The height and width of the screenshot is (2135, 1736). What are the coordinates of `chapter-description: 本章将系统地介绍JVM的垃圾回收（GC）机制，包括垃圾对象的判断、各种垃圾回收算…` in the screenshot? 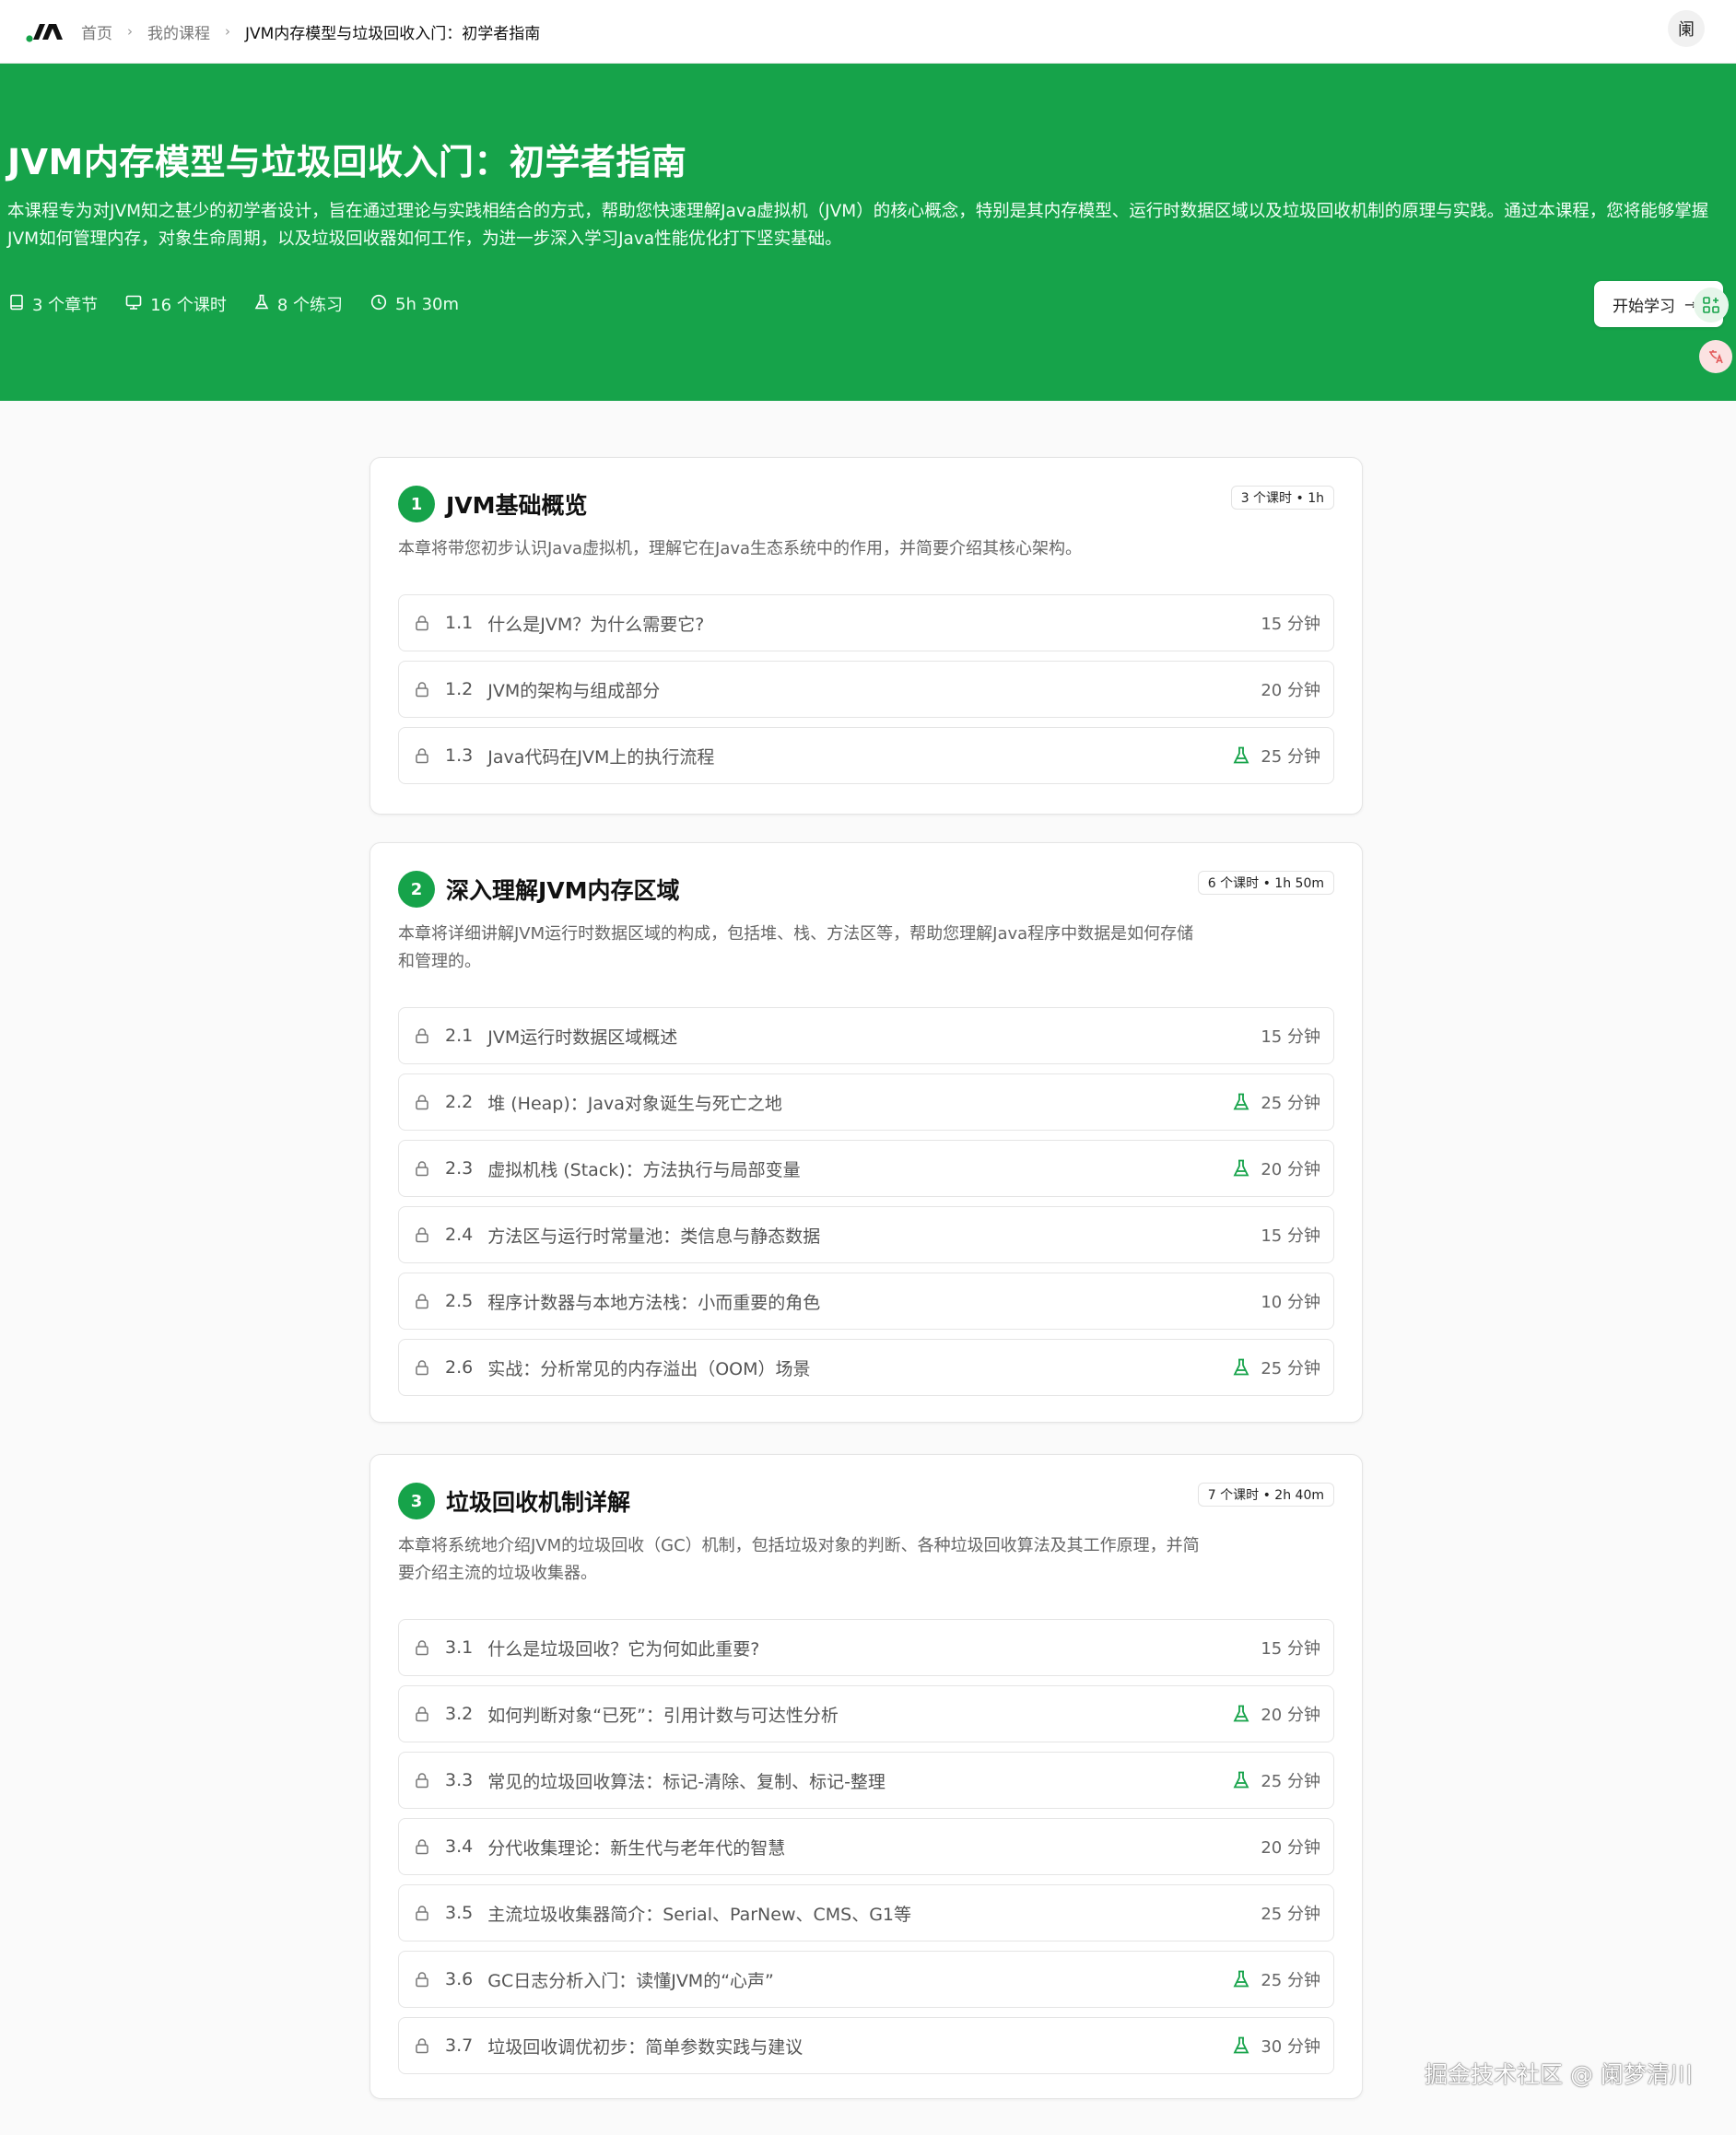 It's located at (799, 1559).